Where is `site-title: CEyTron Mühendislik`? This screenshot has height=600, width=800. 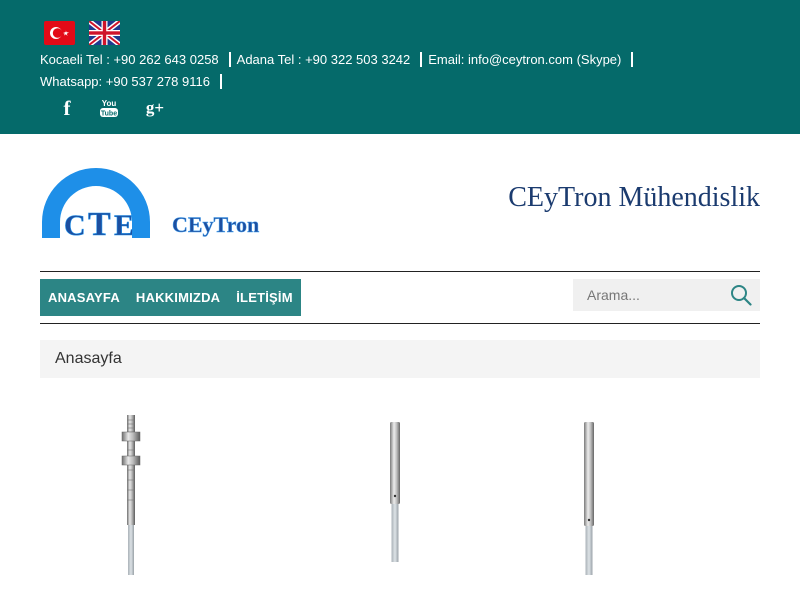
site-title: CEyTron Mühendislik is located at coordinates (634, 197).